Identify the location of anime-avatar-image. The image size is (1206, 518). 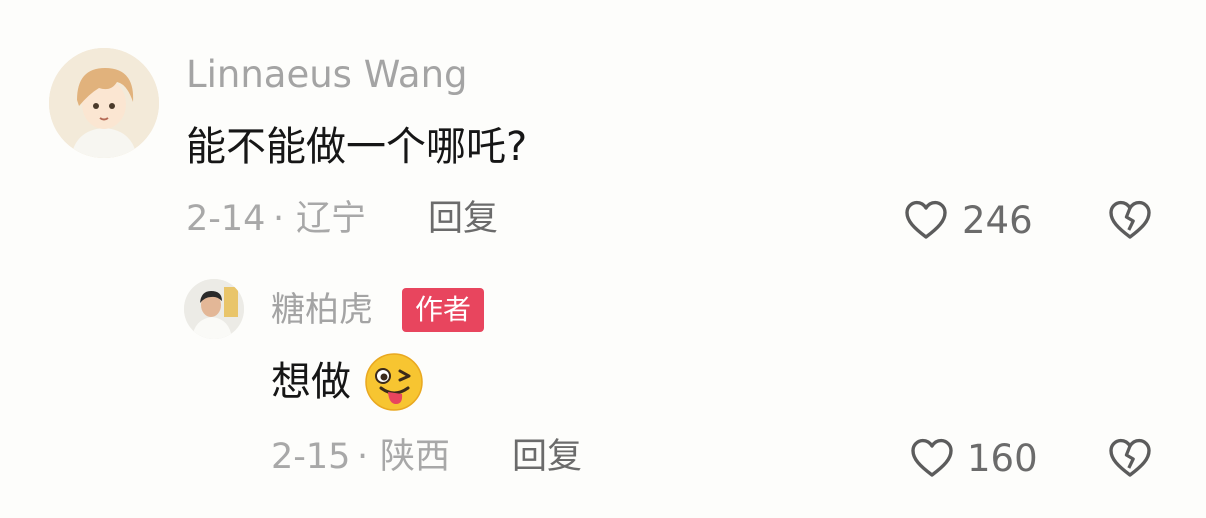
(104, 103).